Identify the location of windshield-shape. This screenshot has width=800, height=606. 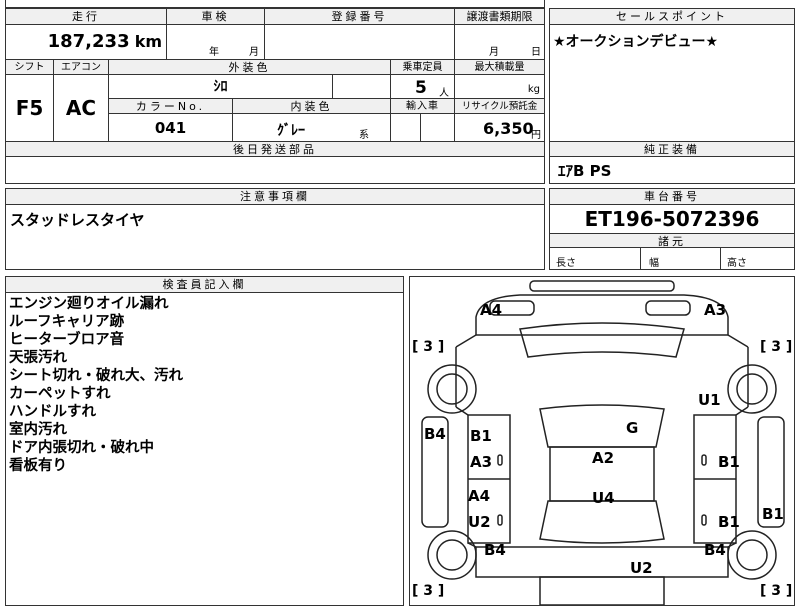
(602, 340).